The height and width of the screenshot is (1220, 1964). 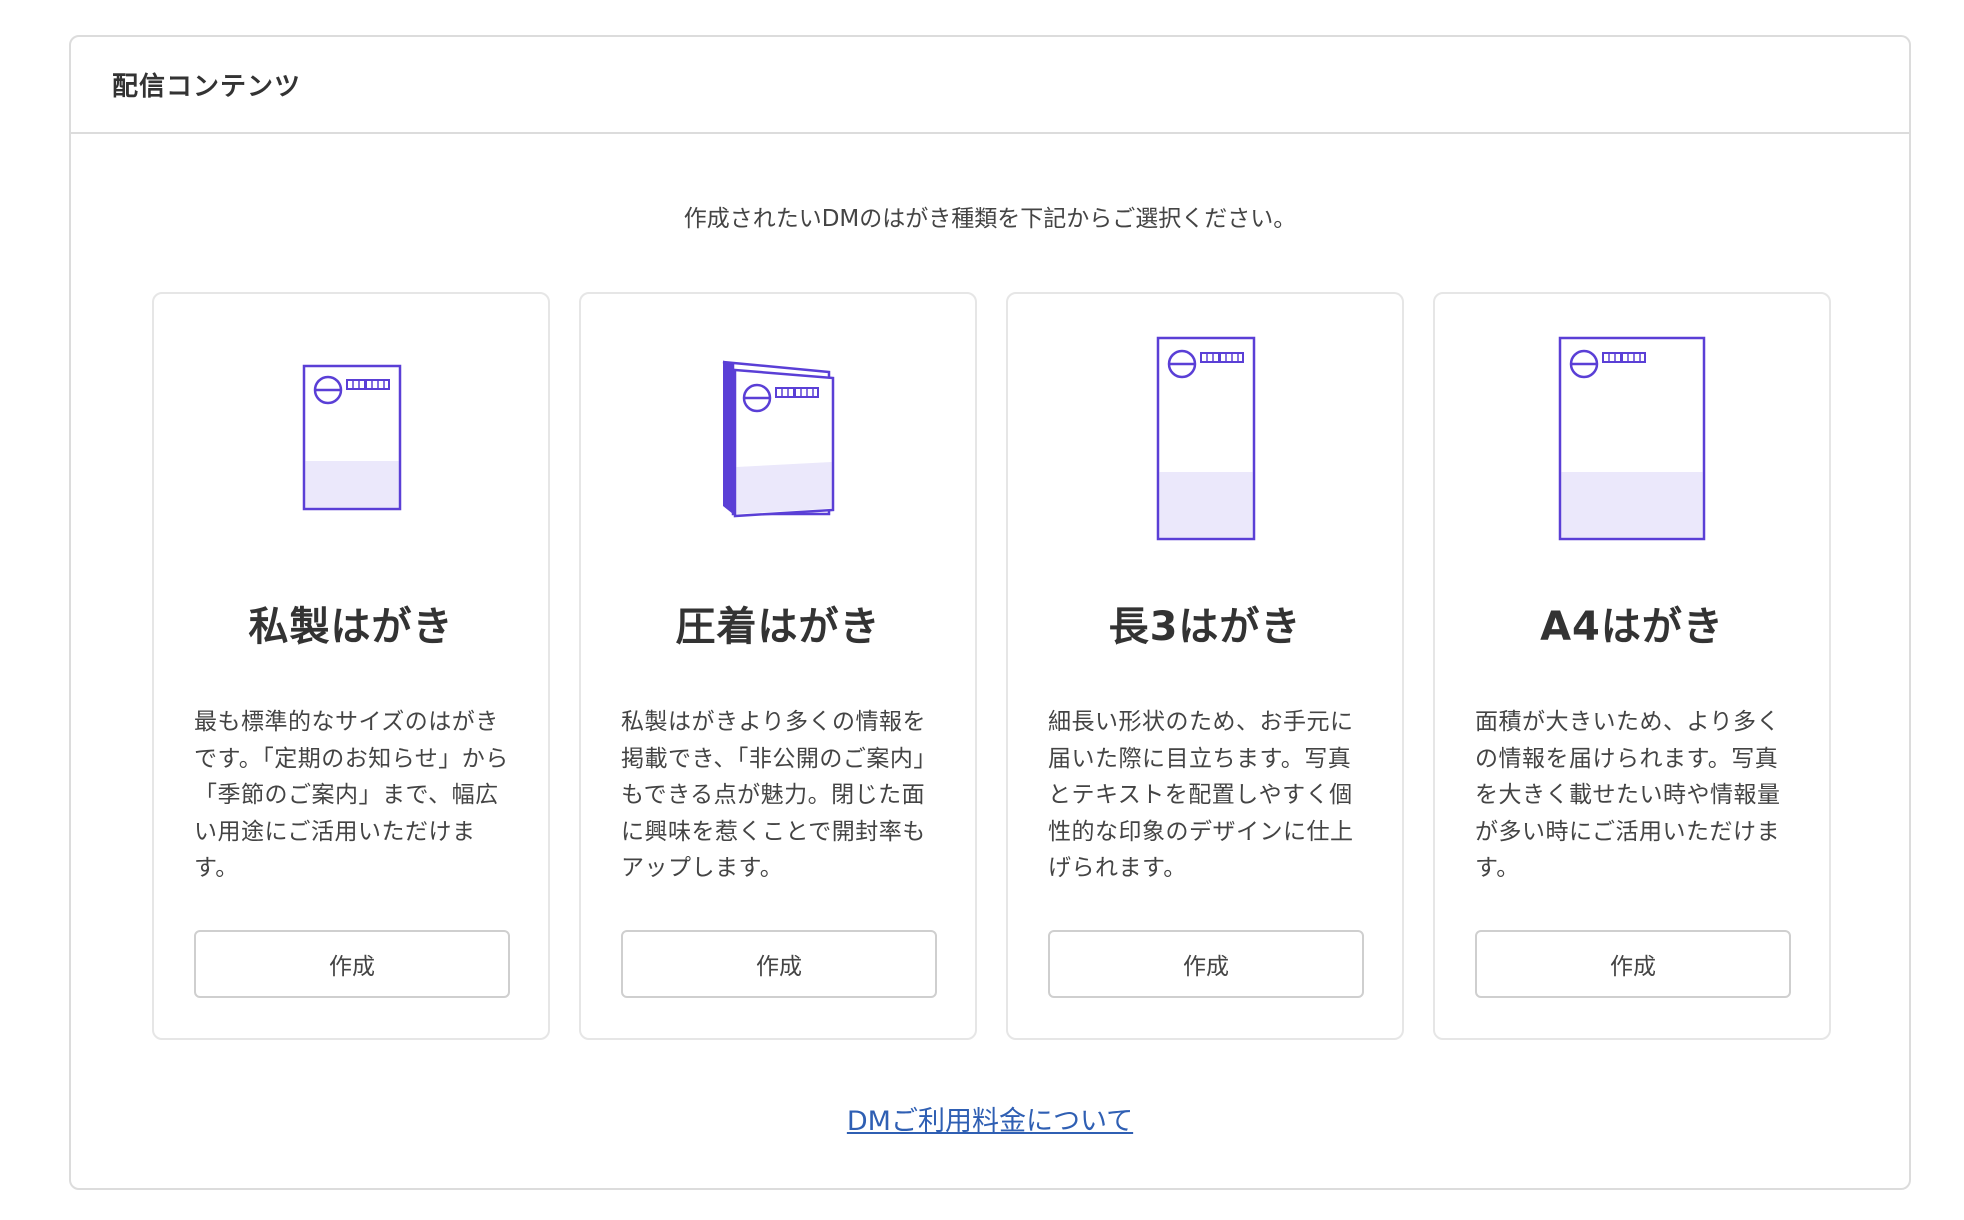 I want to click on create-long3-postcard-button: 作成, so click(x=1206, y=964).